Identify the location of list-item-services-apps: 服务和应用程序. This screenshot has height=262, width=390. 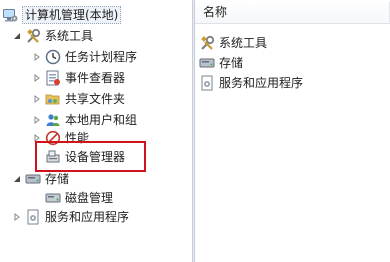
(251, 83).